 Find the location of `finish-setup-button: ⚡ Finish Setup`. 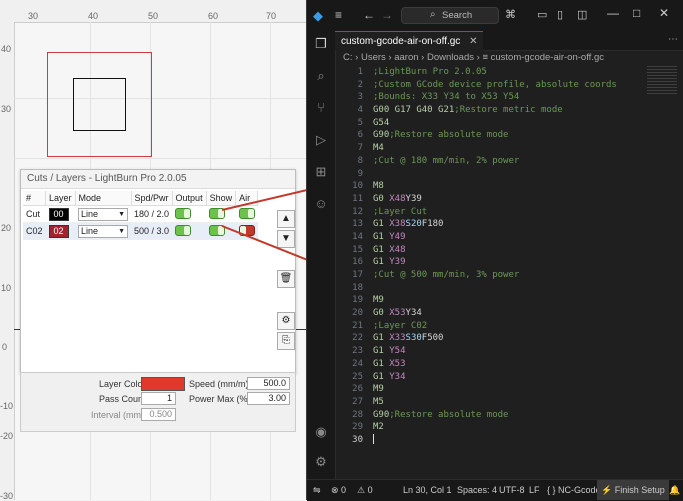

finish-setup-button: ⚡ Finish Setup is located at coordinates (633, 490).